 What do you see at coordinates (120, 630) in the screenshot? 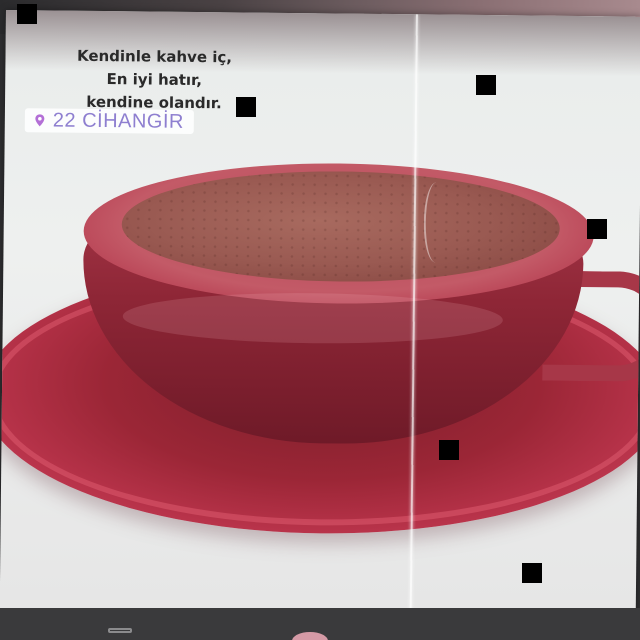
I see `menu-icon` at bounding box center [120, 630].